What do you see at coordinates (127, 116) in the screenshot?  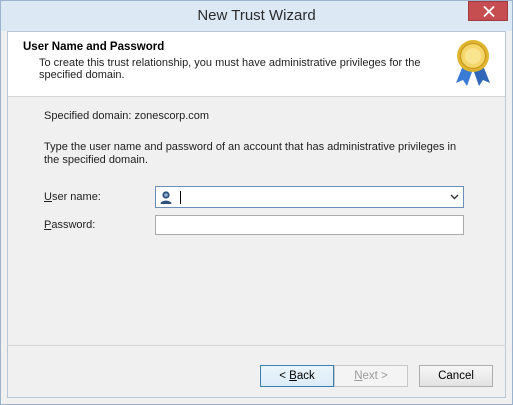 I see `specified-domain-text: Specified domain: zonescorp.com` at bounding box center [127, 116].